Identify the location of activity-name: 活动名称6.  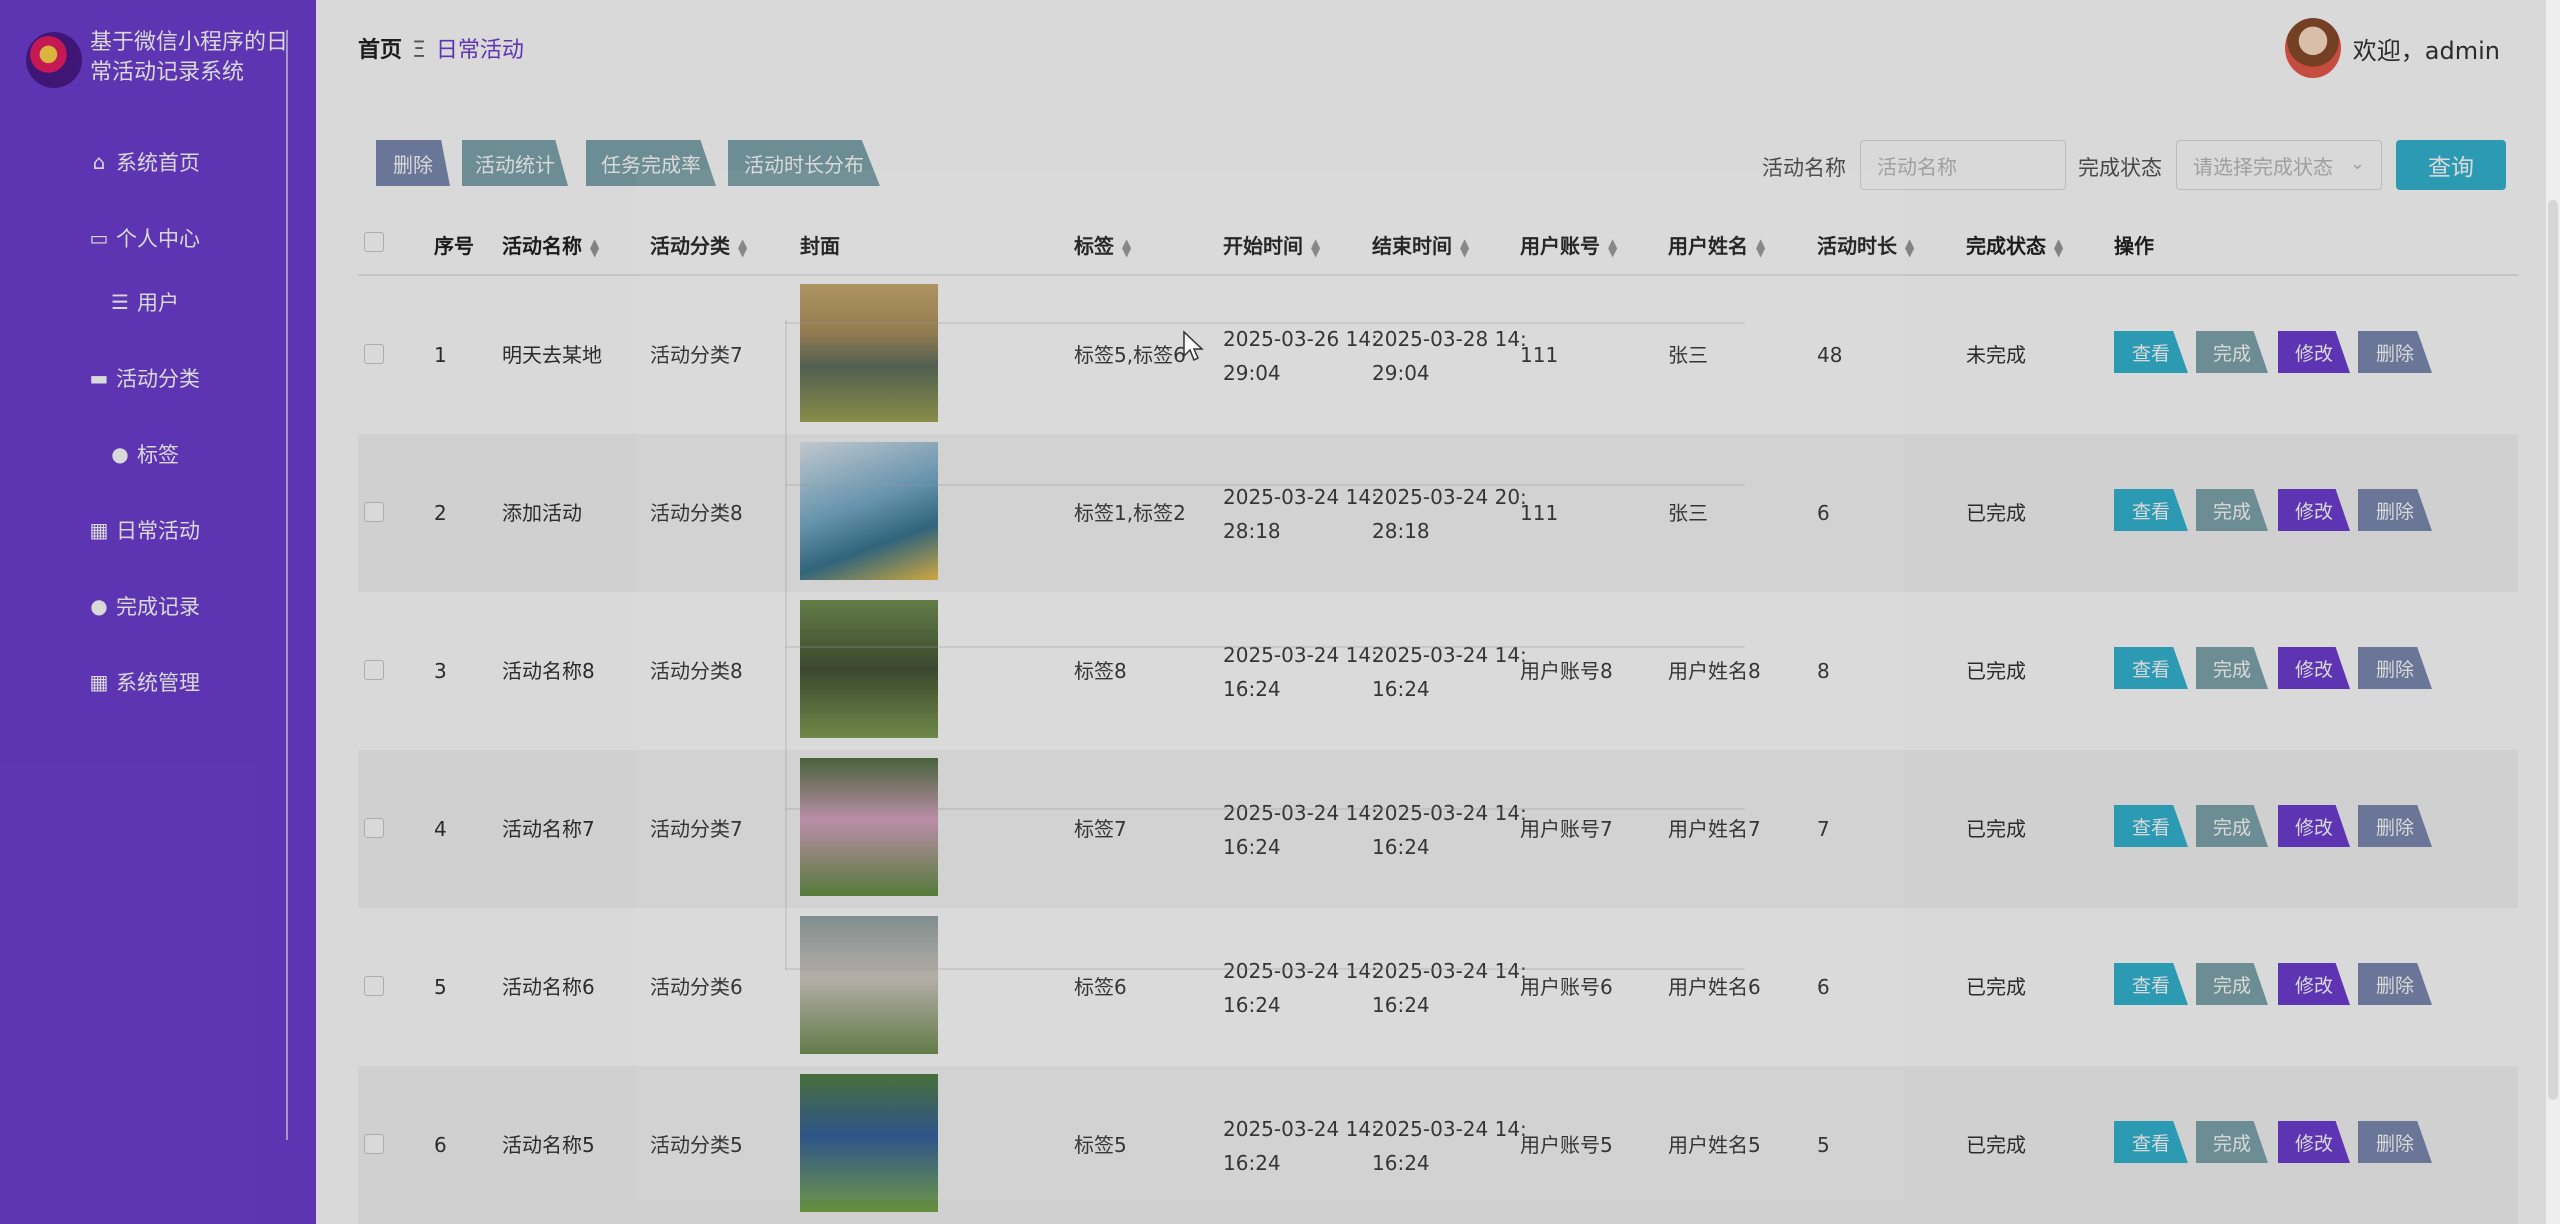
(548, 987).